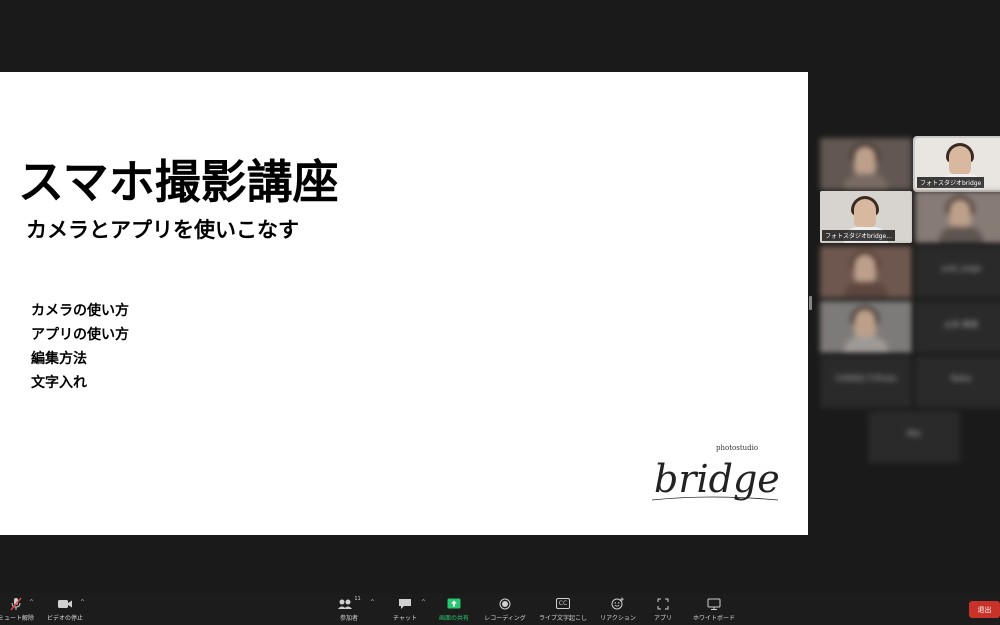 The height and width of the screenshot is (625, 1000). What do you see at coordinates (961, 324) in the screenshot?
I see `participant-name: 山本 麻美` at bounding box center [961, 324].